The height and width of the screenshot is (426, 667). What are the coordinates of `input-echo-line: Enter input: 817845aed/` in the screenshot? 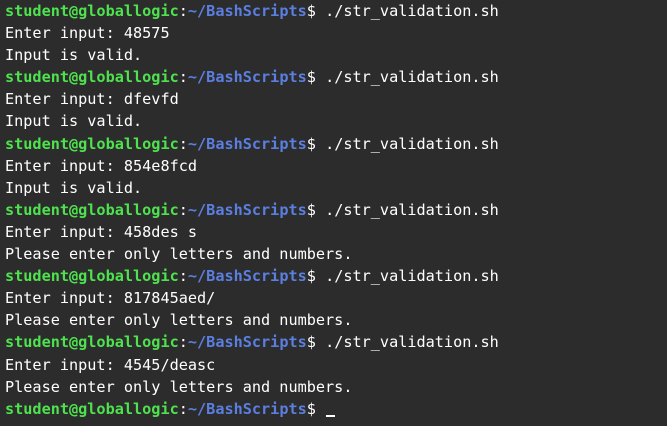 It's located at (110, 298).